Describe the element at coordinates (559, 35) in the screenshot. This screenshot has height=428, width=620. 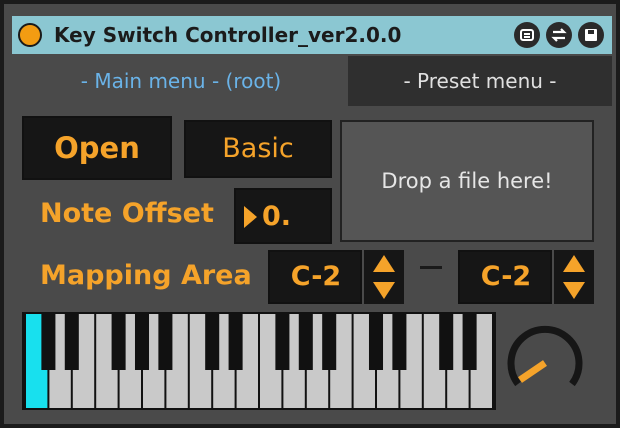
I see `swap-icon` at that location.